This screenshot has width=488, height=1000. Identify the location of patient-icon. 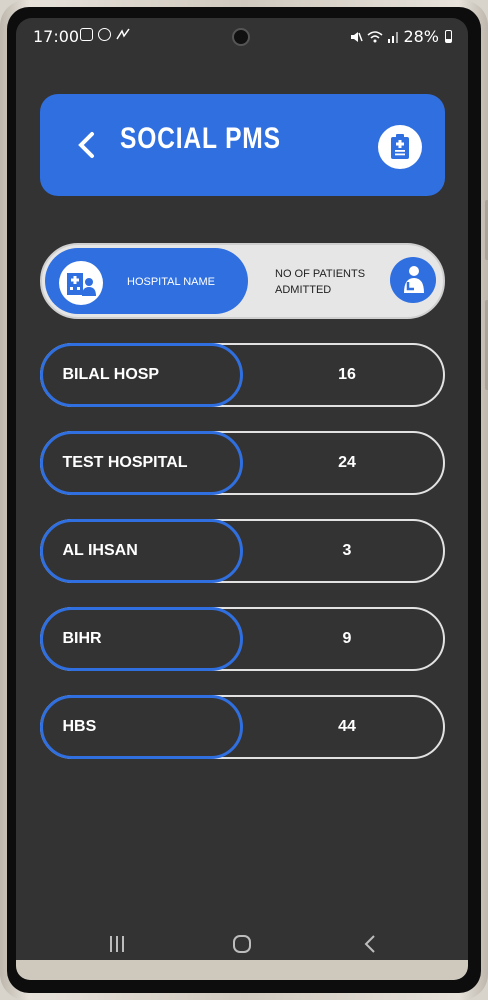
(414, 279).